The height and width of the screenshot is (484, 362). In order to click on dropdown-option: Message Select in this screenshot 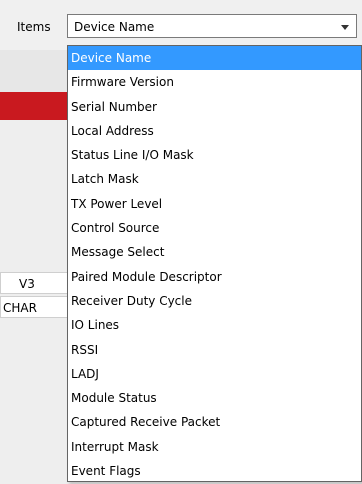, I will do `click(214, 252)`.